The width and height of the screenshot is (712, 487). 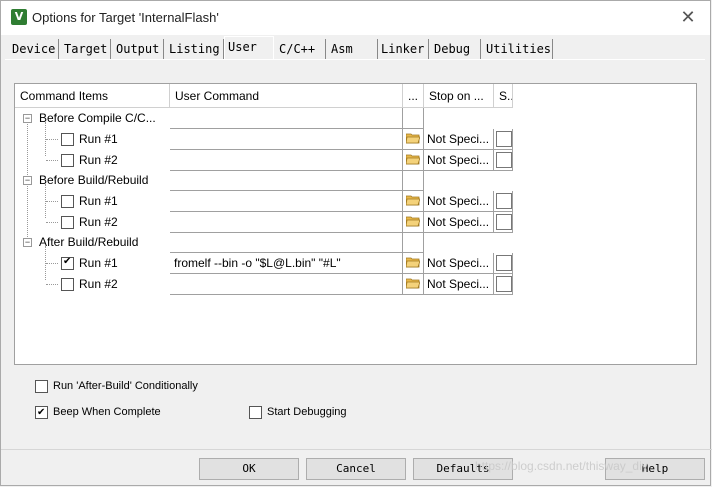 What do you see at coordinates (89, 242) in the screenshot?
I see `group-label: After Build/Rebuild` at bounding box center [89, 242].